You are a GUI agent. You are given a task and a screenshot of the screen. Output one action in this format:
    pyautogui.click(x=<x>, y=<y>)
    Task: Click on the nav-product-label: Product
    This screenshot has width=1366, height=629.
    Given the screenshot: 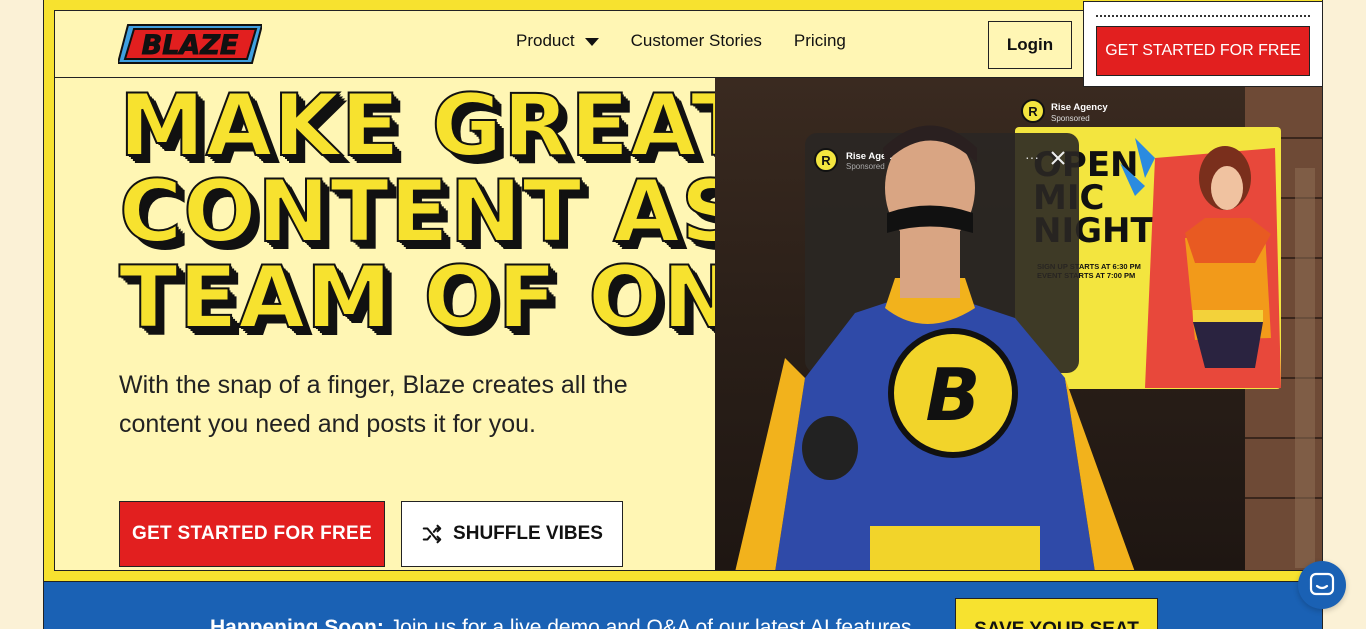 What is the action you would take?
    pyautogui.click(x=545, y=40)
    